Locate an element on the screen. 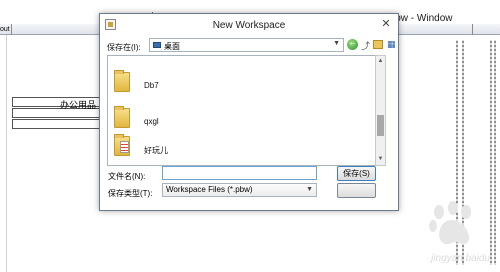  file-name: qxgl is located at coordinates (151, 121).